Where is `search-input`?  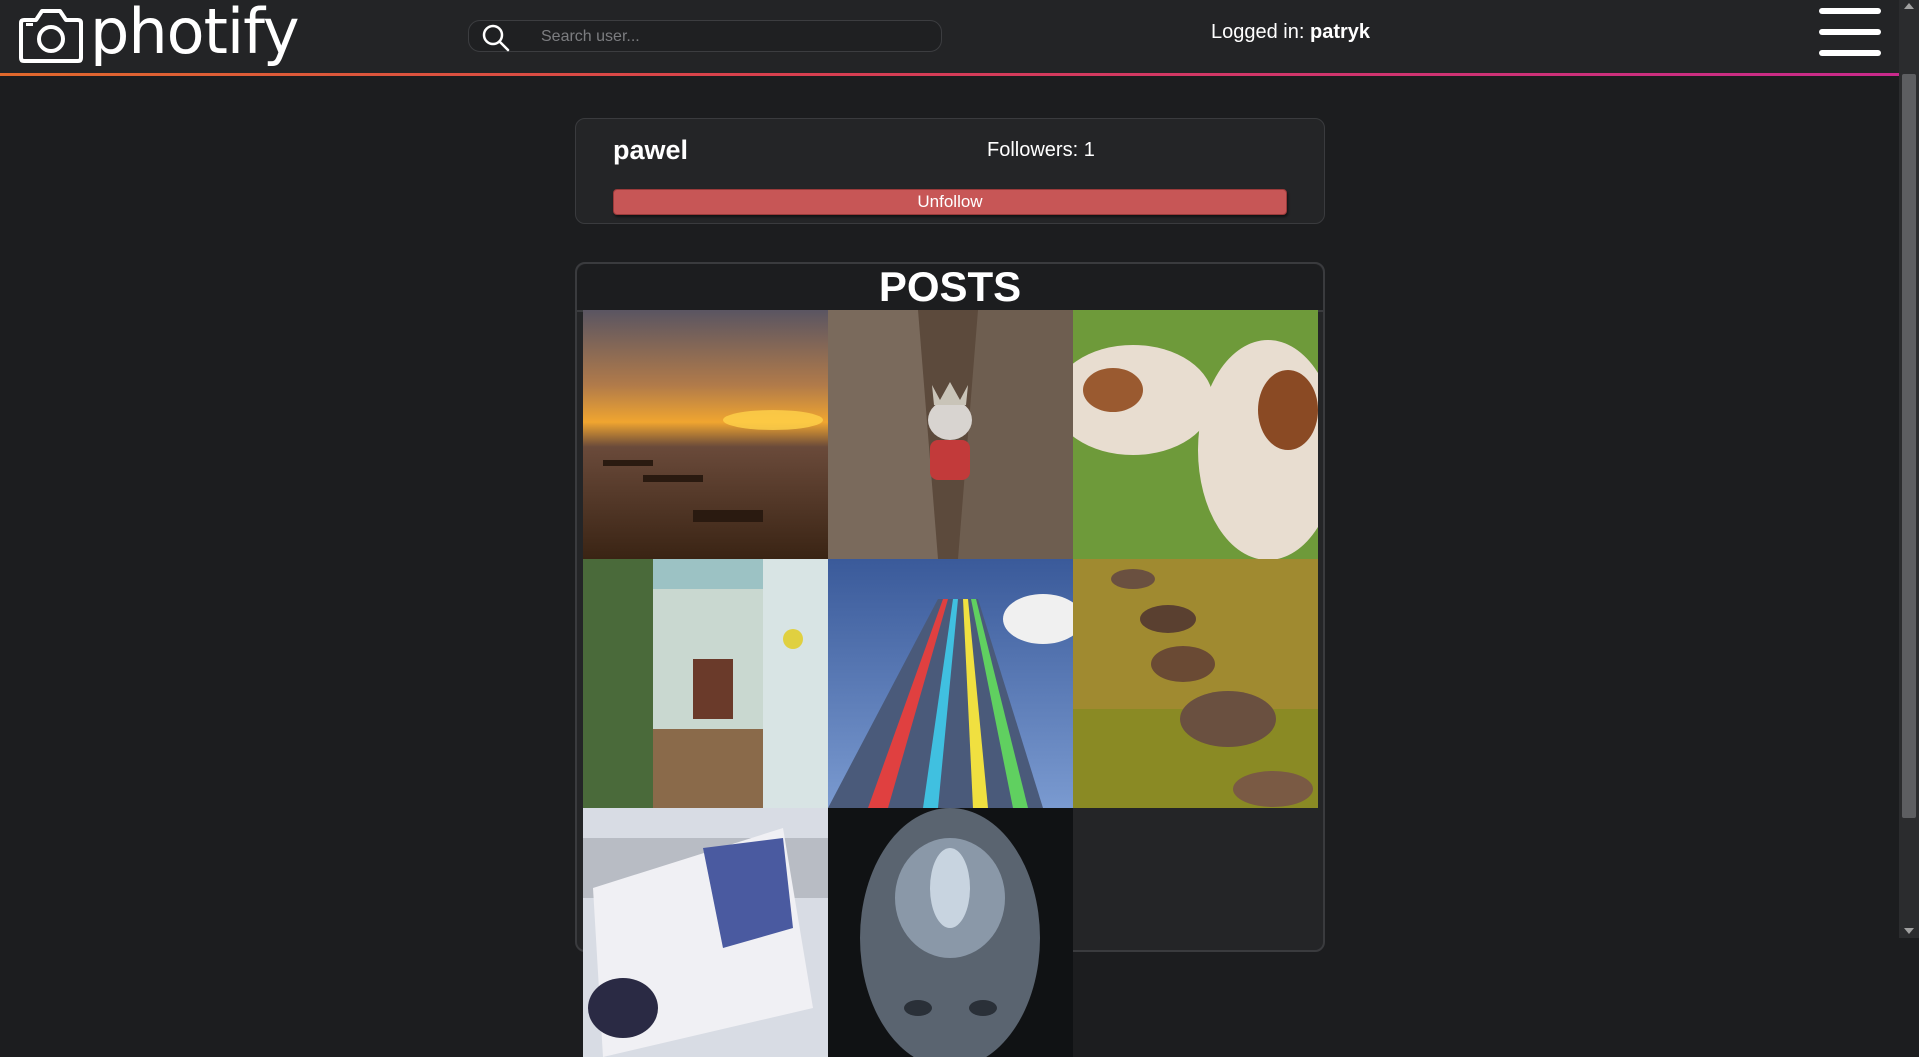 search-input is located at coordinates (731, 37).